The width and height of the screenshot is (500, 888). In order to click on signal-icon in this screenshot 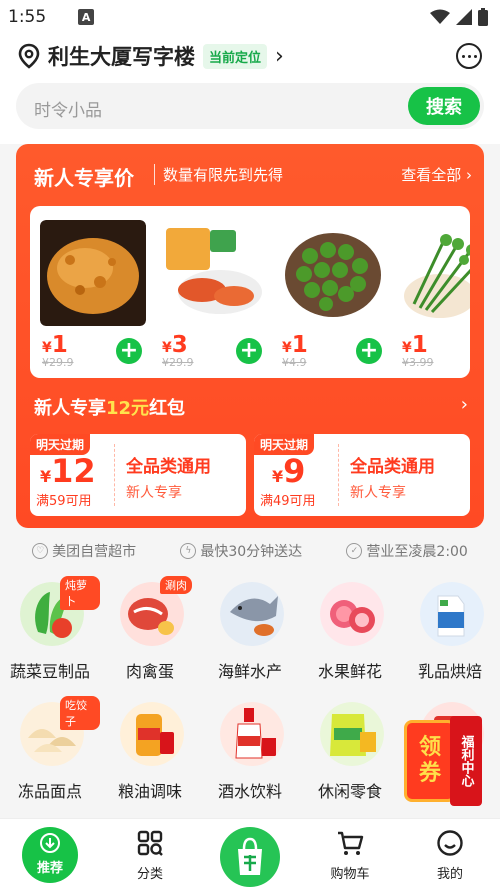, I will do `click(464, 17)`.